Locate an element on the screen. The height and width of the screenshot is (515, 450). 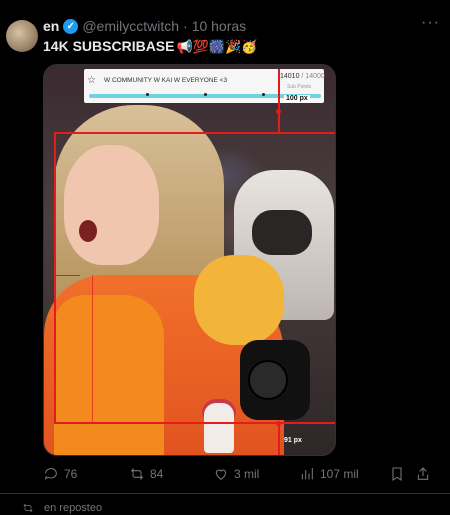
like-count: 3 mil is located at coordinates (247, 474).